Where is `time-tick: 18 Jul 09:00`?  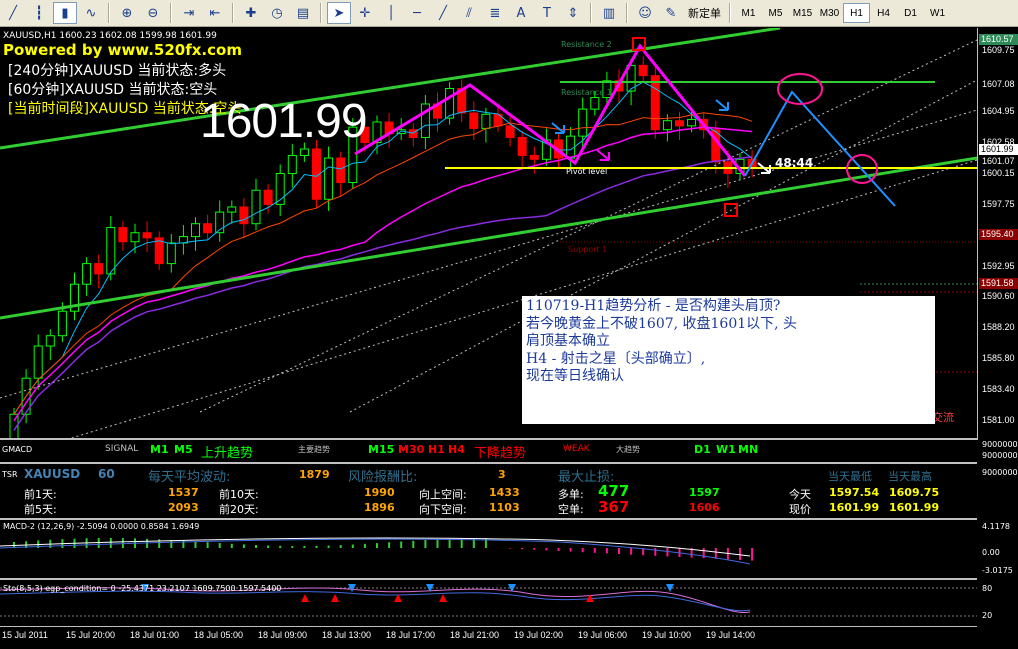 time-tick: 18 Jul 09:00 is located at coordinates (283, 635).